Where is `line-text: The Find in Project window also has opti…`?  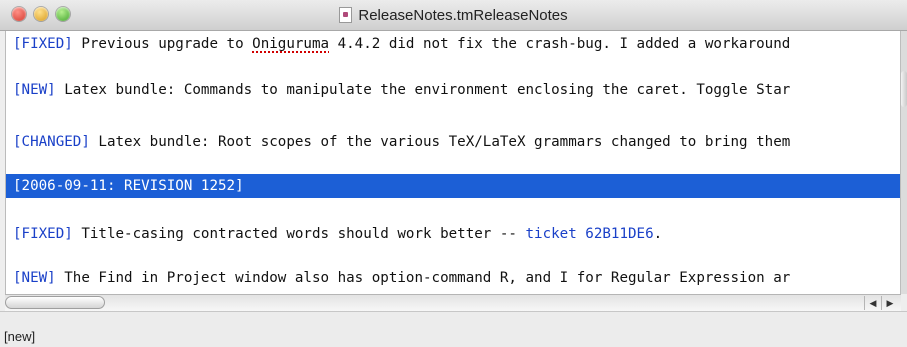 line-text: The Find in Project window also has opti… is located at coordinates (423, 278).